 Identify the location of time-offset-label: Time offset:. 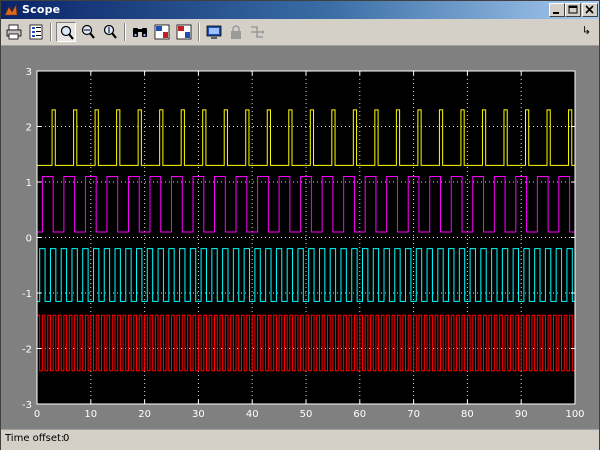
(35, 438).